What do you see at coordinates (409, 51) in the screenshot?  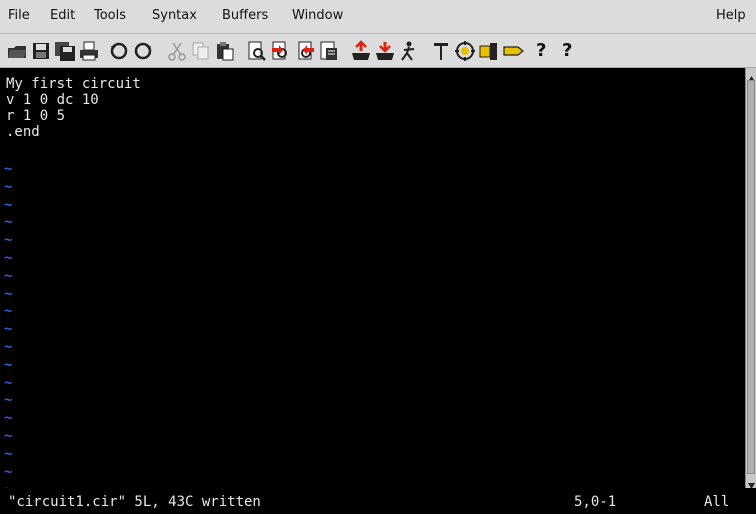 I see `make-icon` at bounding box center [409, 51].